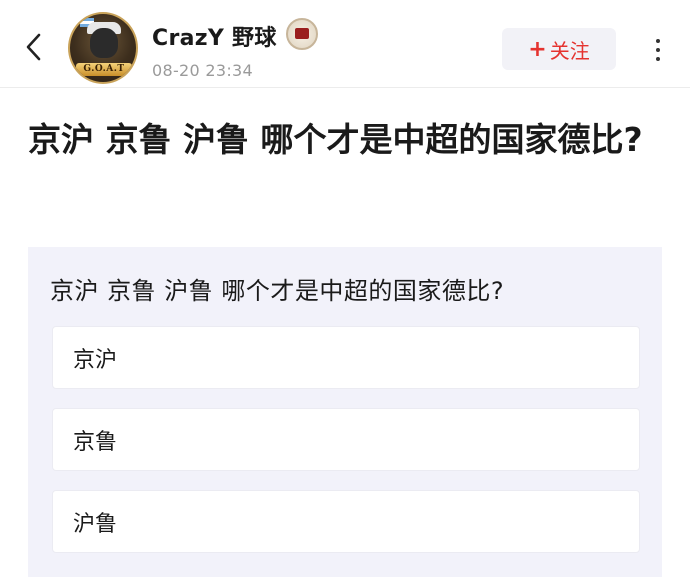 Image resolution: width=690 pixels, height=577 pixels. What do you see at coordinates (302, 34) in the screenshot?
I see `user-badge-icon` at bounding box center [302, 34].